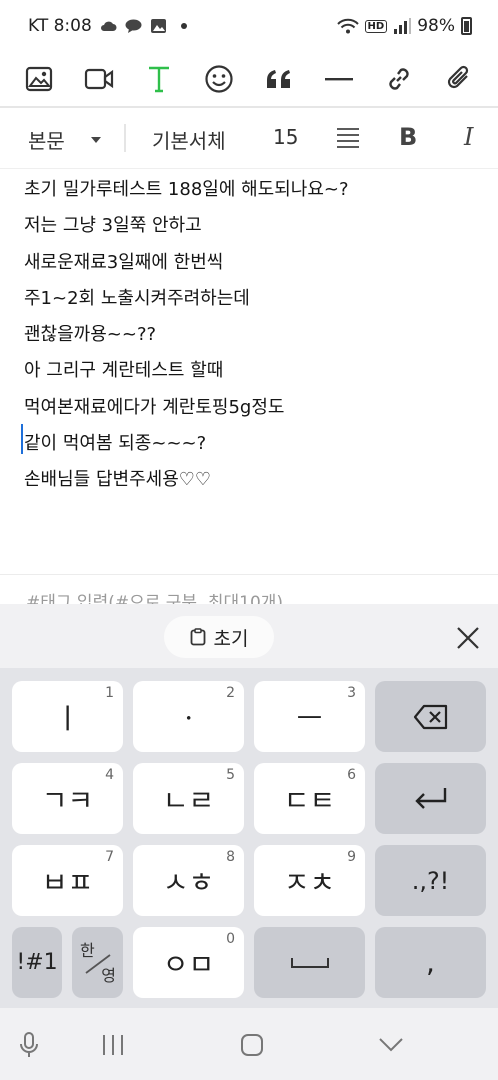  I want to click on body-line: 초기 밀가루테스트 188일에 해도되나요~?, so click(186, 189).